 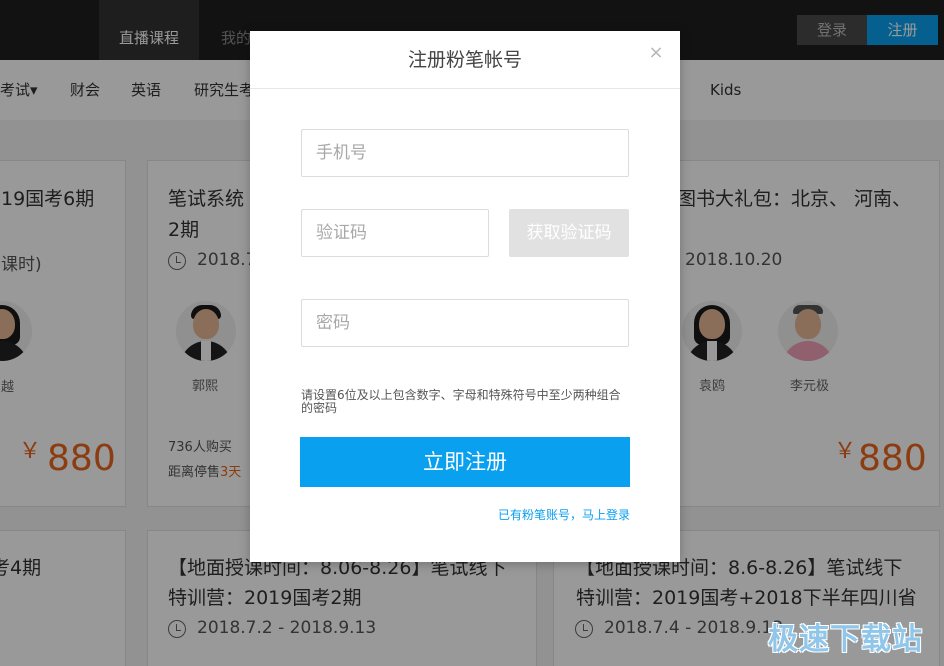 What do you see at coordinates (465, 323) in the screenshot?
I see `password-input` at bounding box center [465, 323].